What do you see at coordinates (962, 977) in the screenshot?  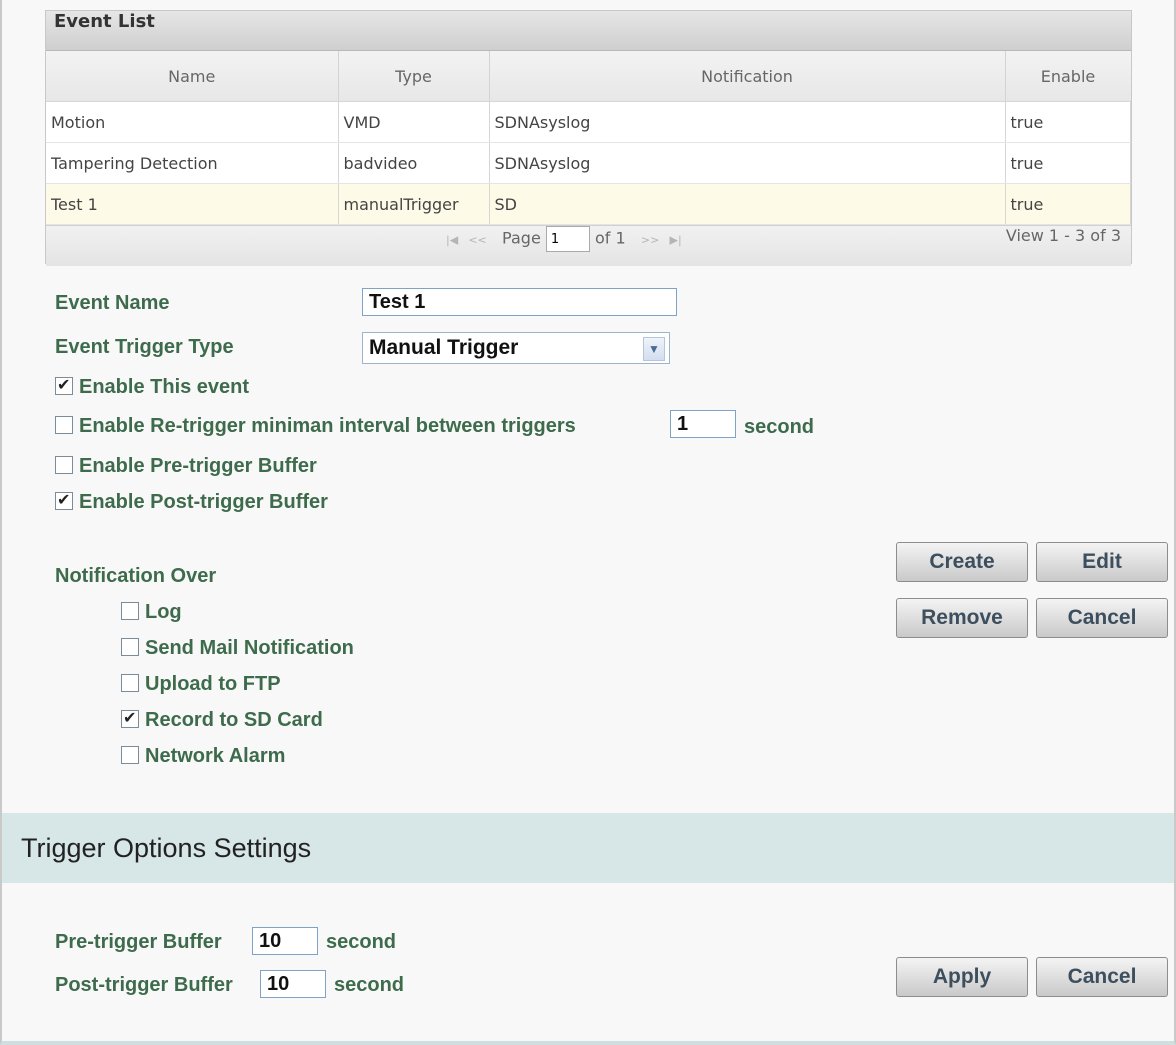 I see `apply-button: Apply` at bounding box center [962, 977].